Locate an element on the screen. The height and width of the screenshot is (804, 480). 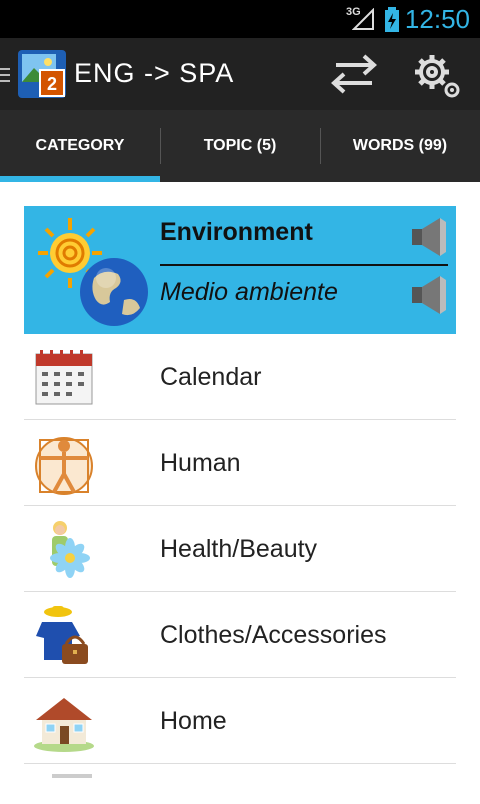
list-item-label: Home is located at coordinates (193, 721).